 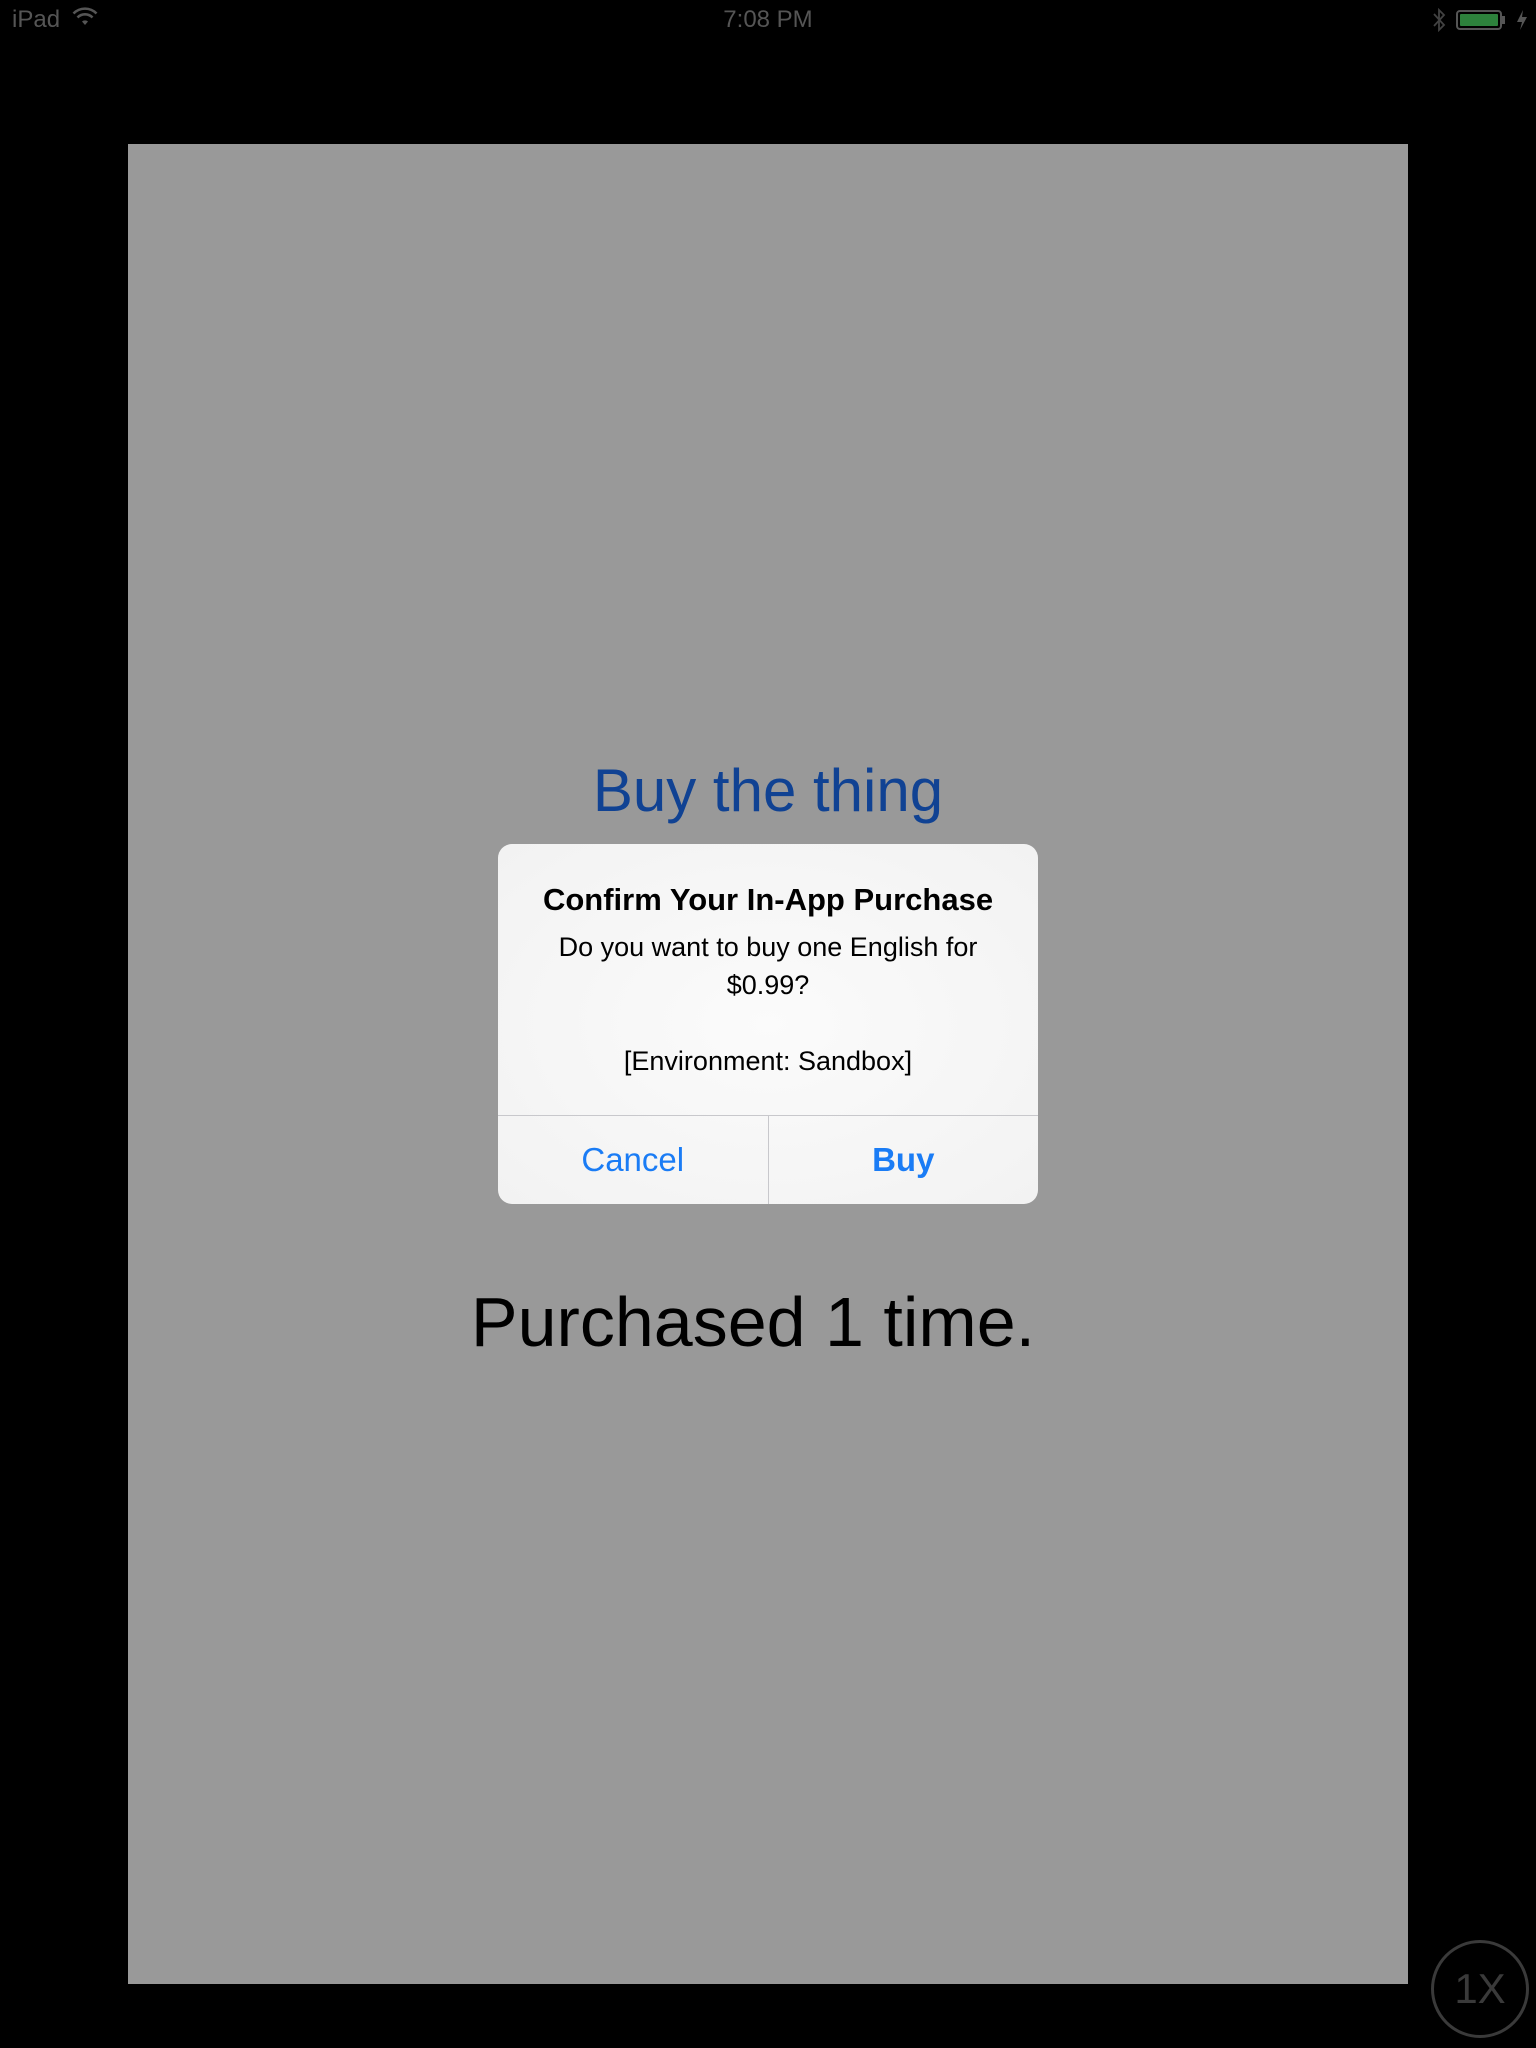 What do you see at coordinates (768, 899) in the screenshot?
I see `alert-title: Confirm Your In-App Purchase` at bounding box center [768, 899].